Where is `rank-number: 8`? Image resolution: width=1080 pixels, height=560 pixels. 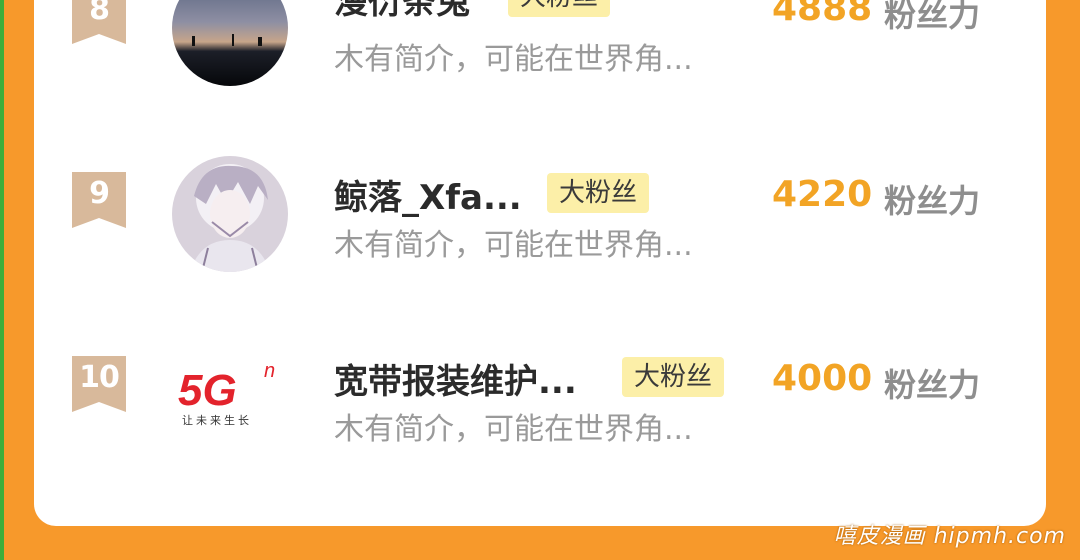
rank-number: 8 is located at coordinates (99, 13).